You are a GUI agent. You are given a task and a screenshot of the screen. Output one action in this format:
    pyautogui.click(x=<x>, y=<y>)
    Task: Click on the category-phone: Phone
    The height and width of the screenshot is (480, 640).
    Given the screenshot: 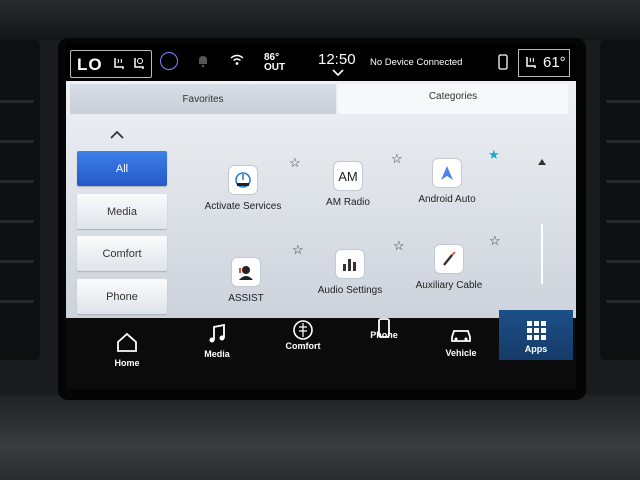 What is the action you would take?
    pyautogui.click(x=122, y=296)
    